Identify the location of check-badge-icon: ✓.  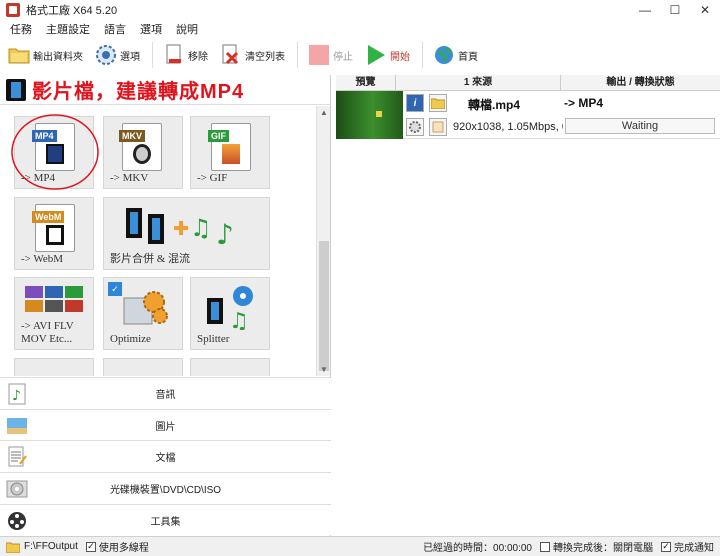
(115, 289).